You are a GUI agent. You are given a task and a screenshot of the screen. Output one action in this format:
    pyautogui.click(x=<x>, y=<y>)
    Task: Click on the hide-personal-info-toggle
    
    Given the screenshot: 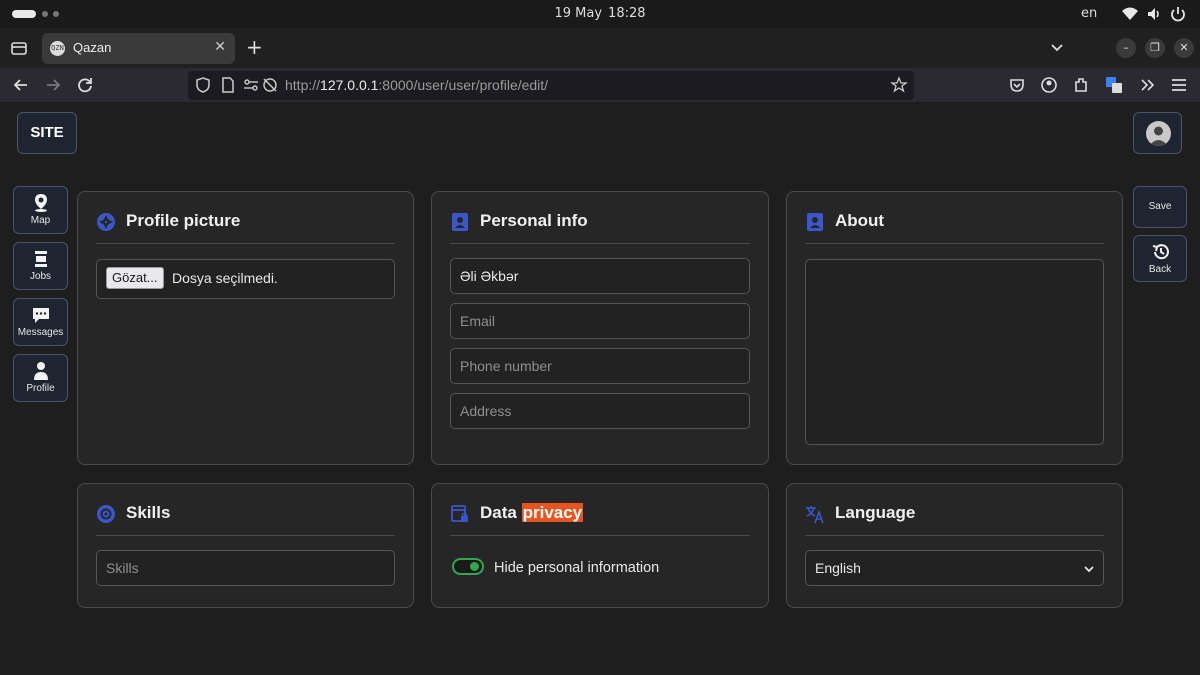 What is the action you would take?
    pyautogui.click(x=468, y=566)
    